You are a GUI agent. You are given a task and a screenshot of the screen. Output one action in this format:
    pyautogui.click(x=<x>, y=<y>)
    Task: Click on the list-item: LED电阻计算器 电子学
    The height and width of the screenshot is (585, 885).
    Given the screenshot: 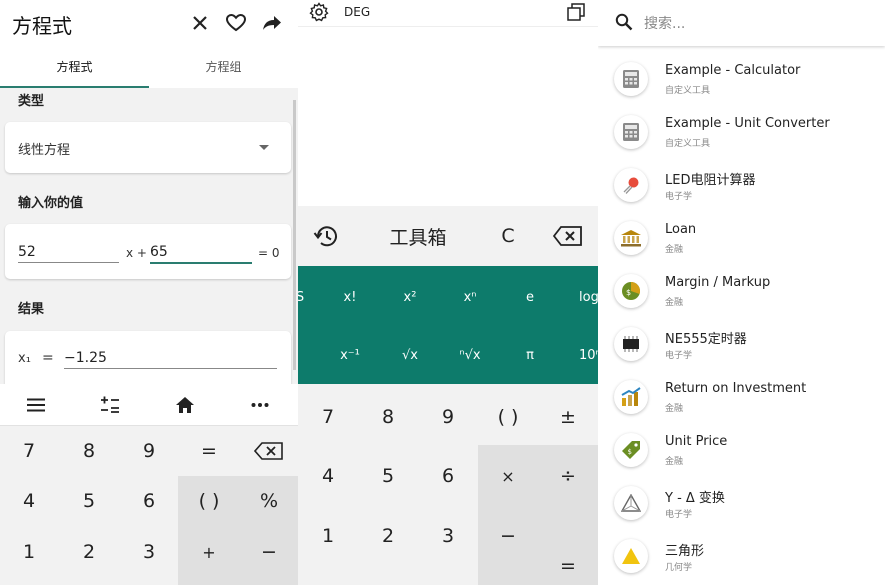 What is the action you would take?
    pyautogui.click(x=741, y=185)
    